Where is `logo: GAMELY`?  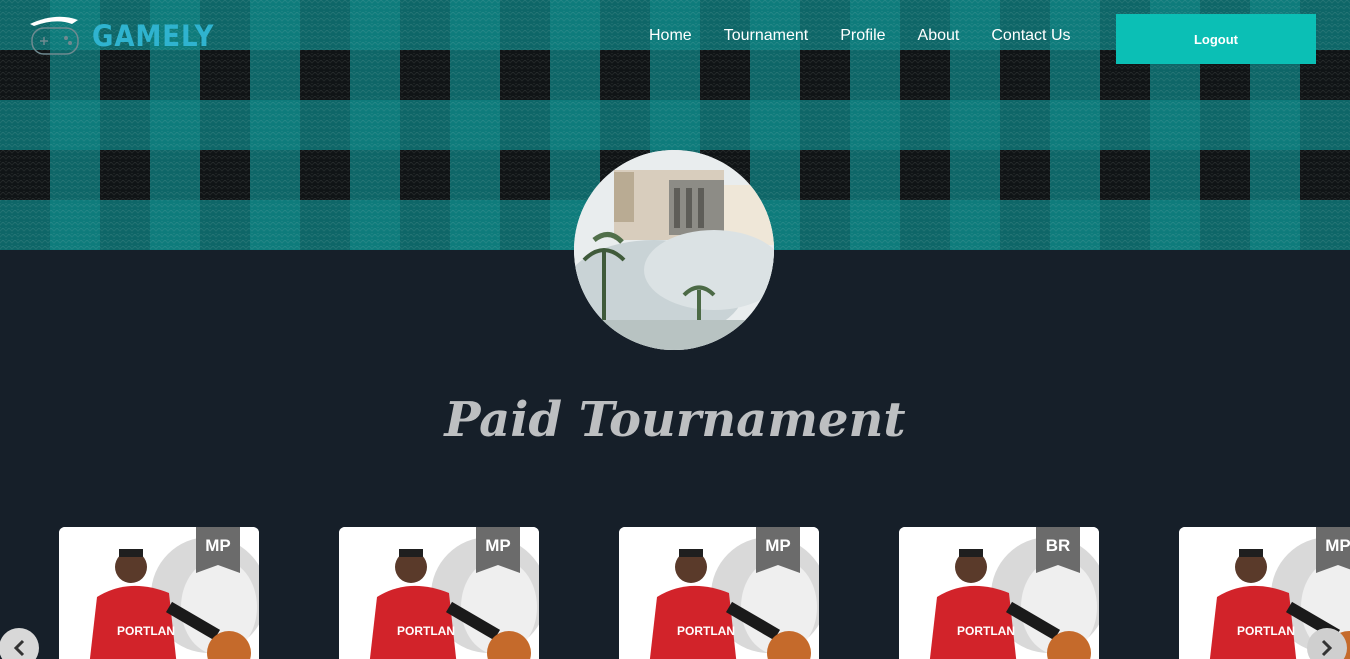 logo: GAMELY is located at coordinates (127, 36).